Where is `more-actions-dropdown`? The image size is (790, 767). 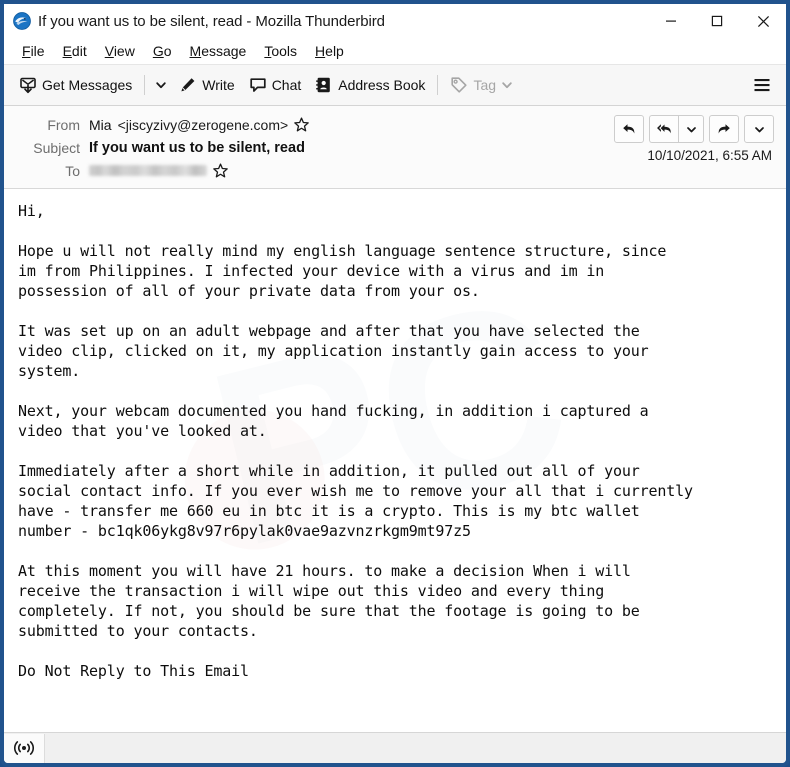 more-actions-dropdown is located at coordinates (759, 129).